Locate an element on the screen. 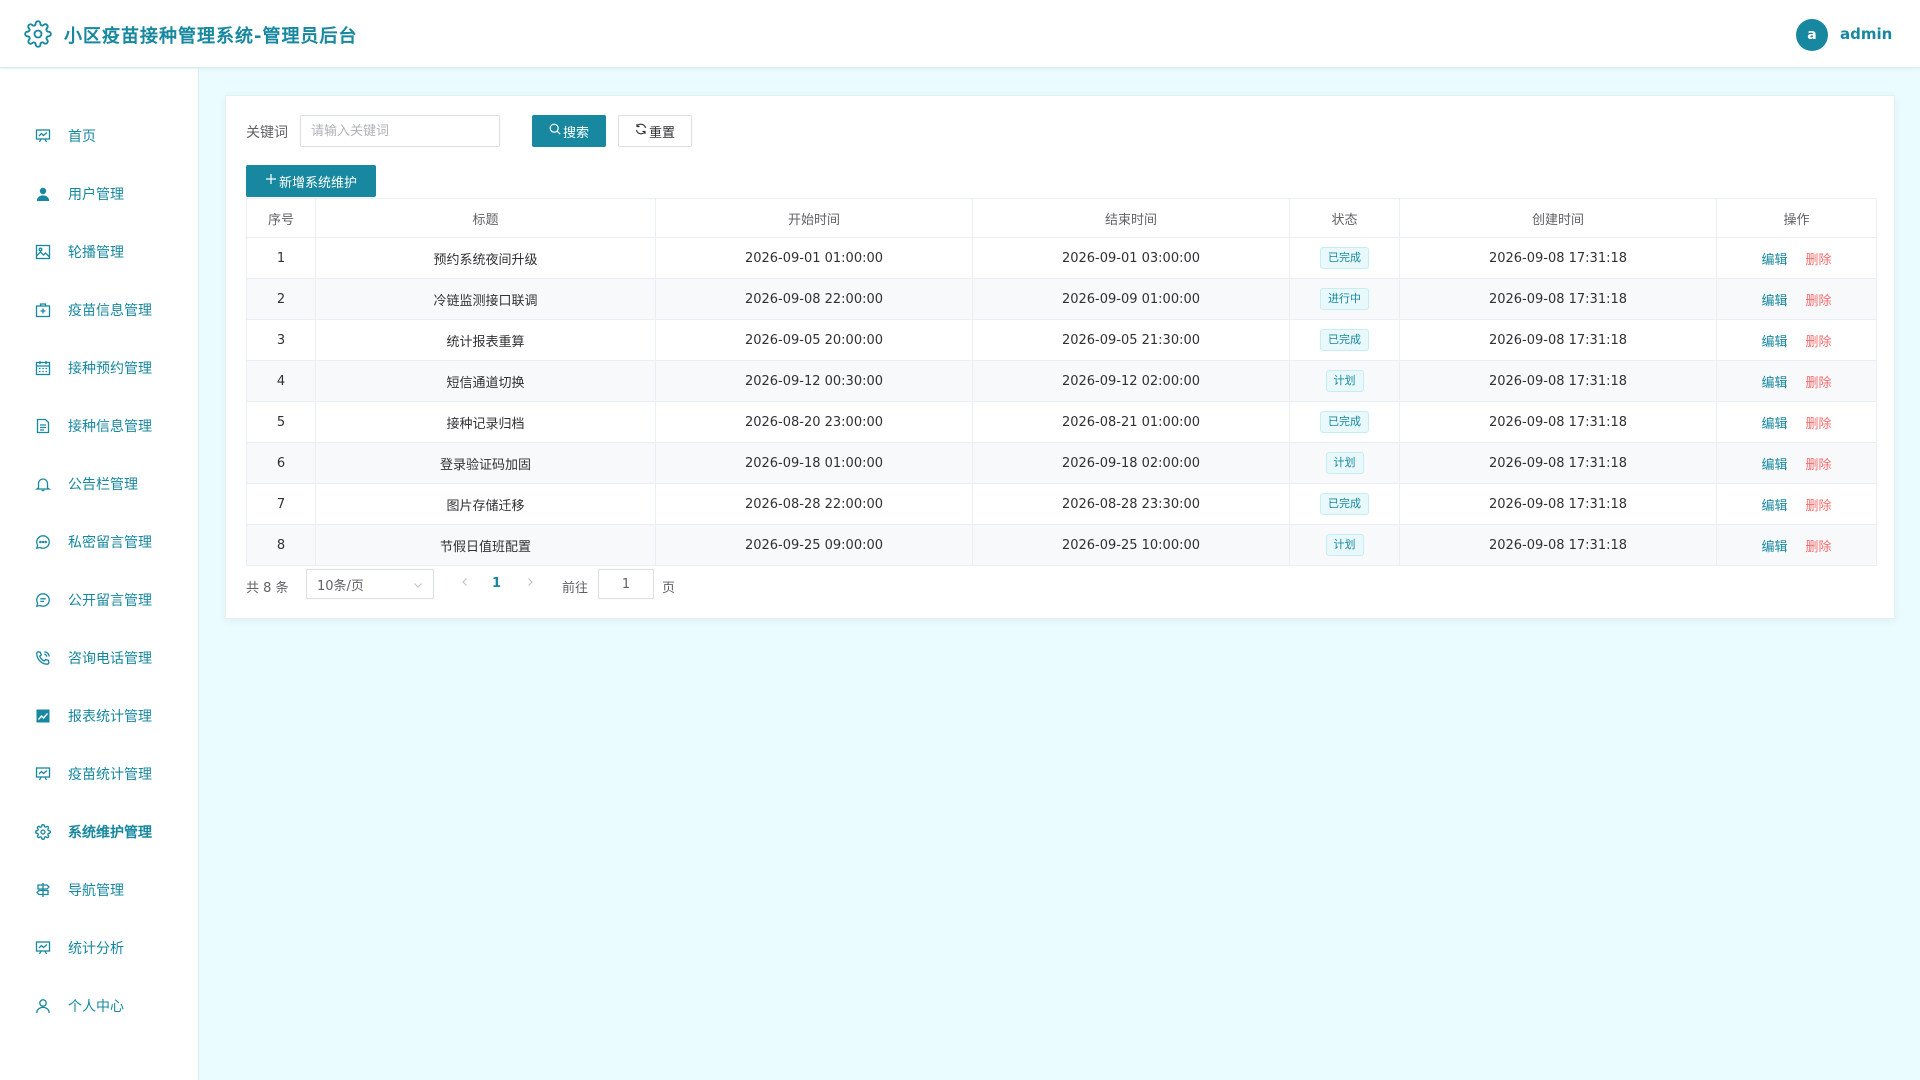 The height and width of the screenshot is (1080, 1920). sidebar-item-navigation: 导航管理 is located at coordinates (99, 890).